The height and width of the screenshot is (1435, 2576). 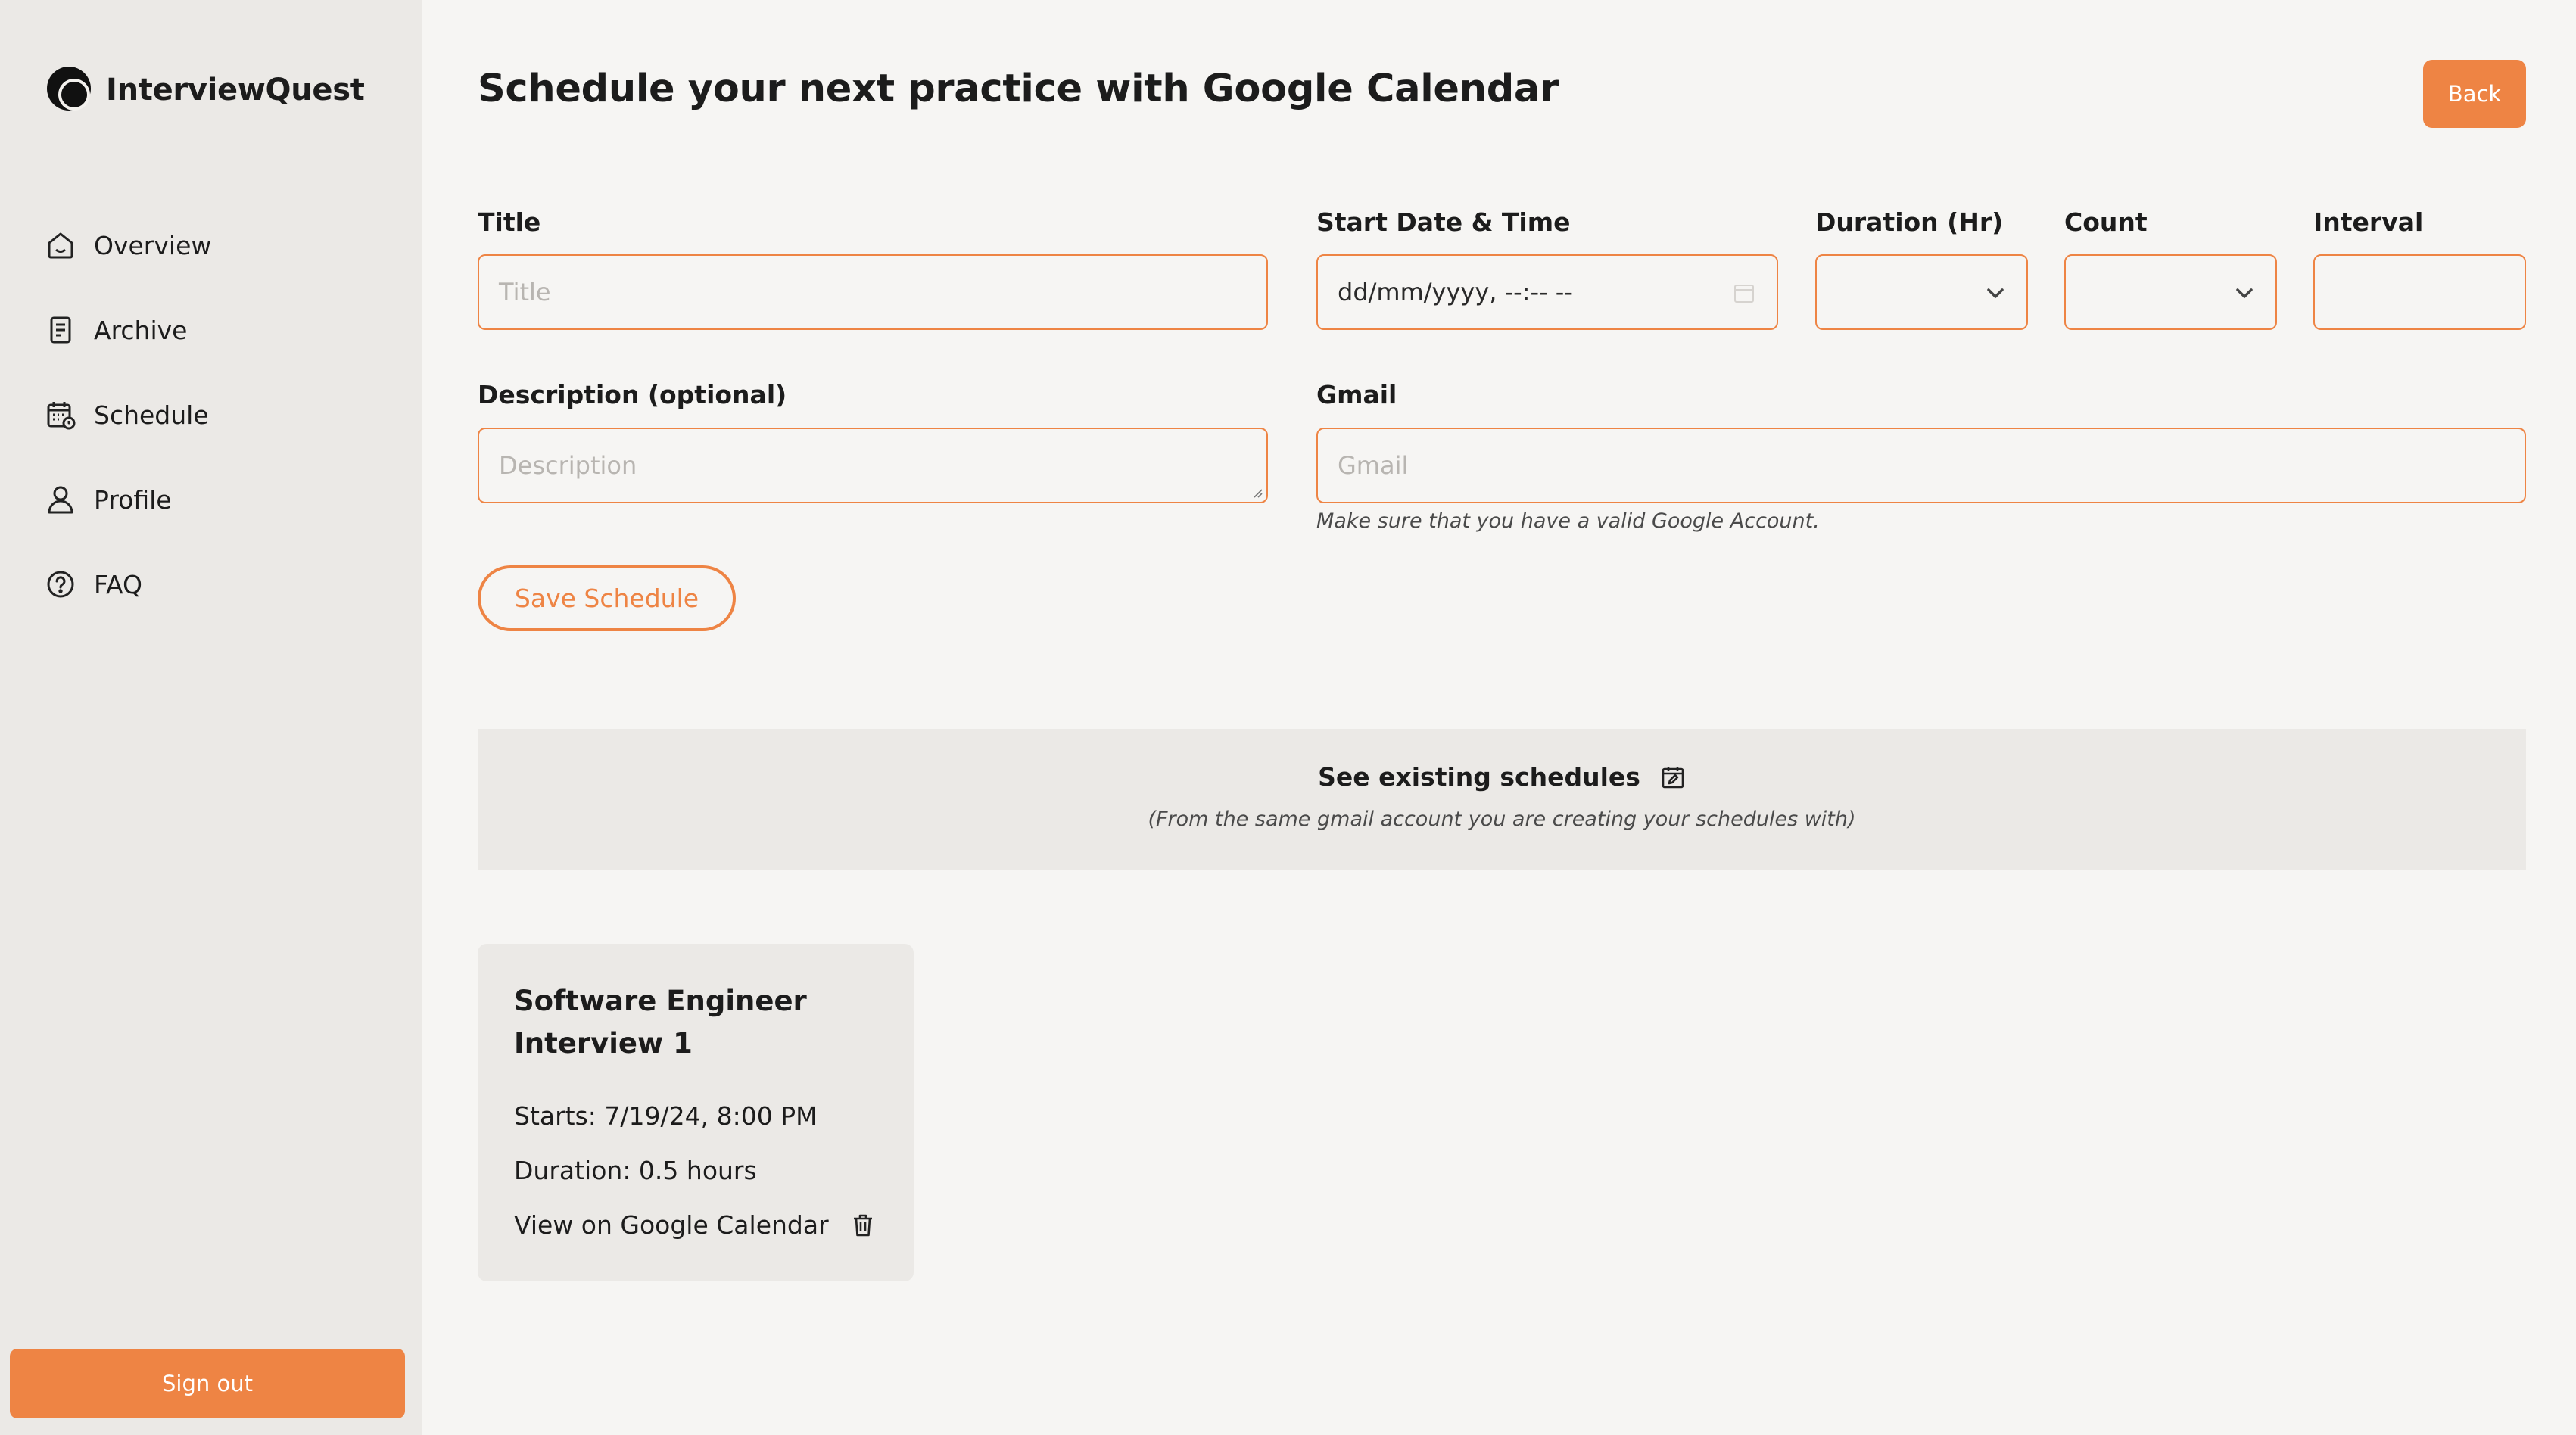 I want to click on count-select, so click(x=2170, y=292).